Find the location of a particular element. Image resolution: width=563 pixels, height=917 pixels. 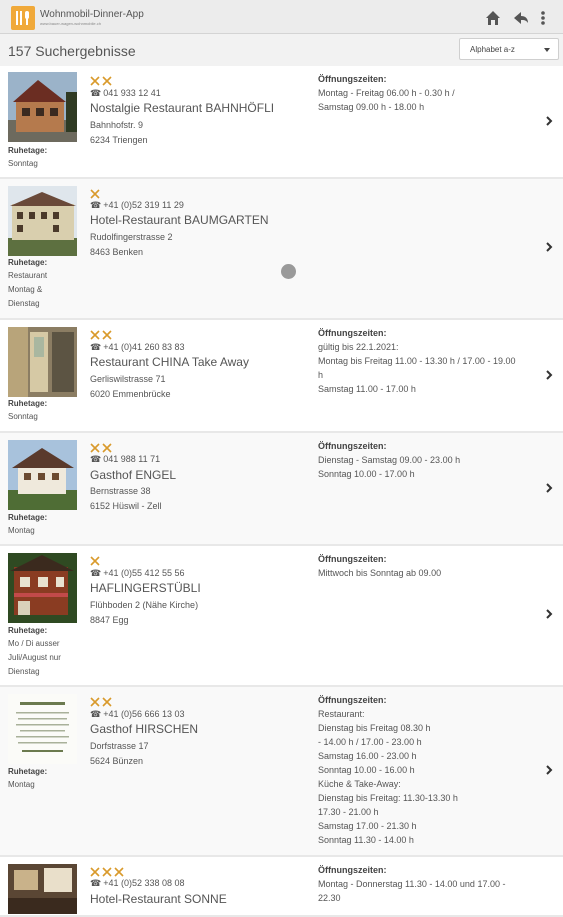

phone-number: ☎ +41 (0)41 260 83 83 is located at coordinates (137, 347).